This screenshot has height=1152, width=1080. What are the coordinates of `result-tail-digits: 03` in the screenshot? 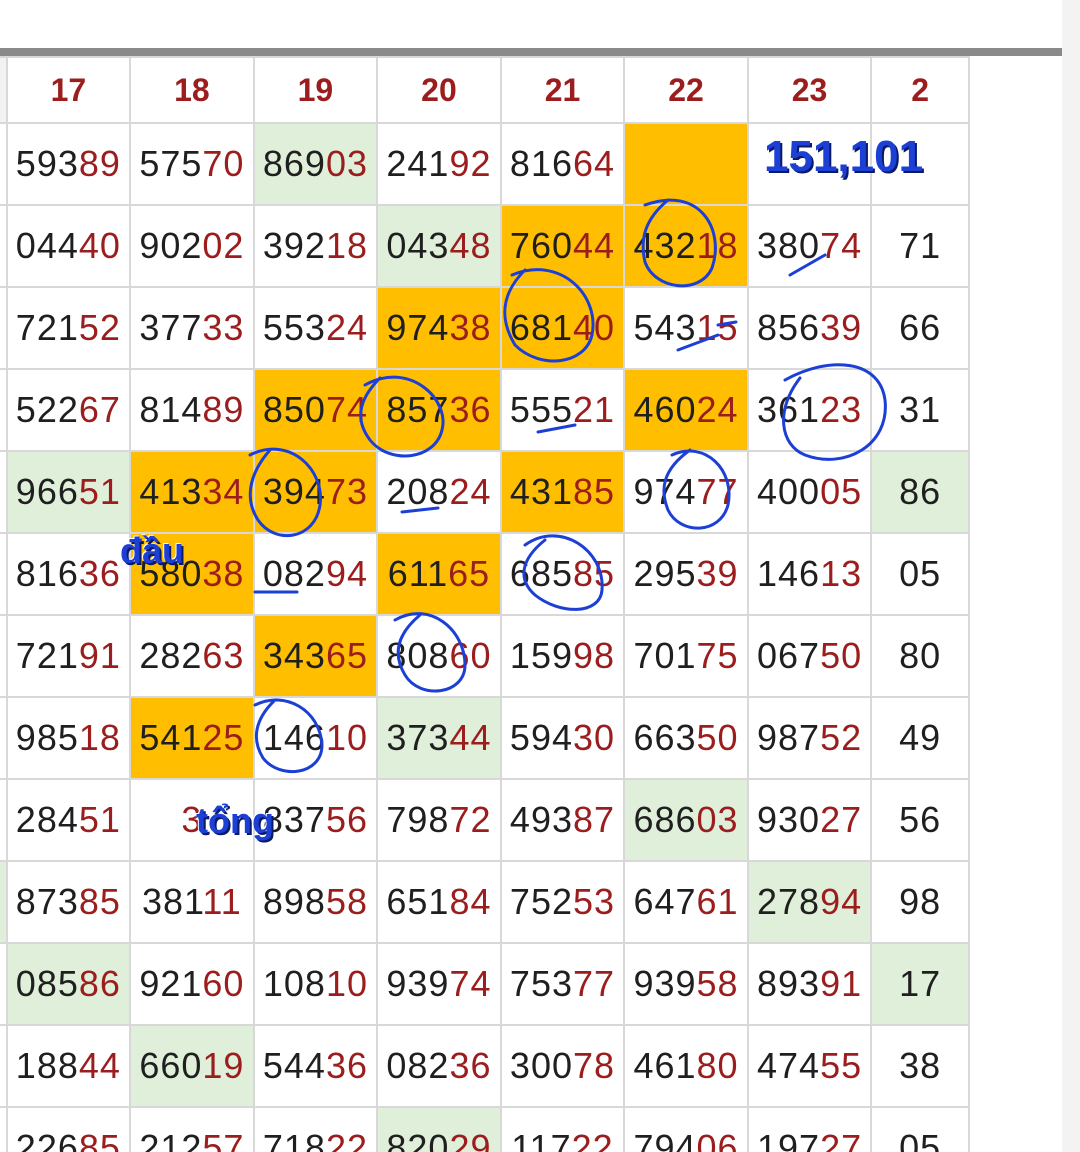 It's located at (717, 819).